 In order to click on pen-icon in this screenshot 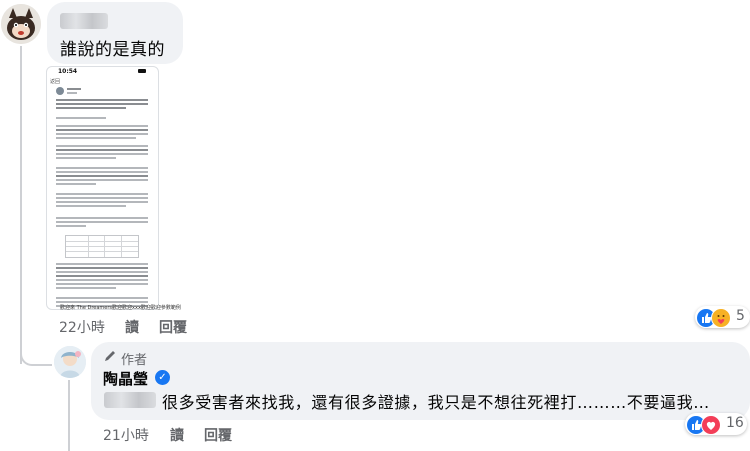, I will do `click(110, 356)`.